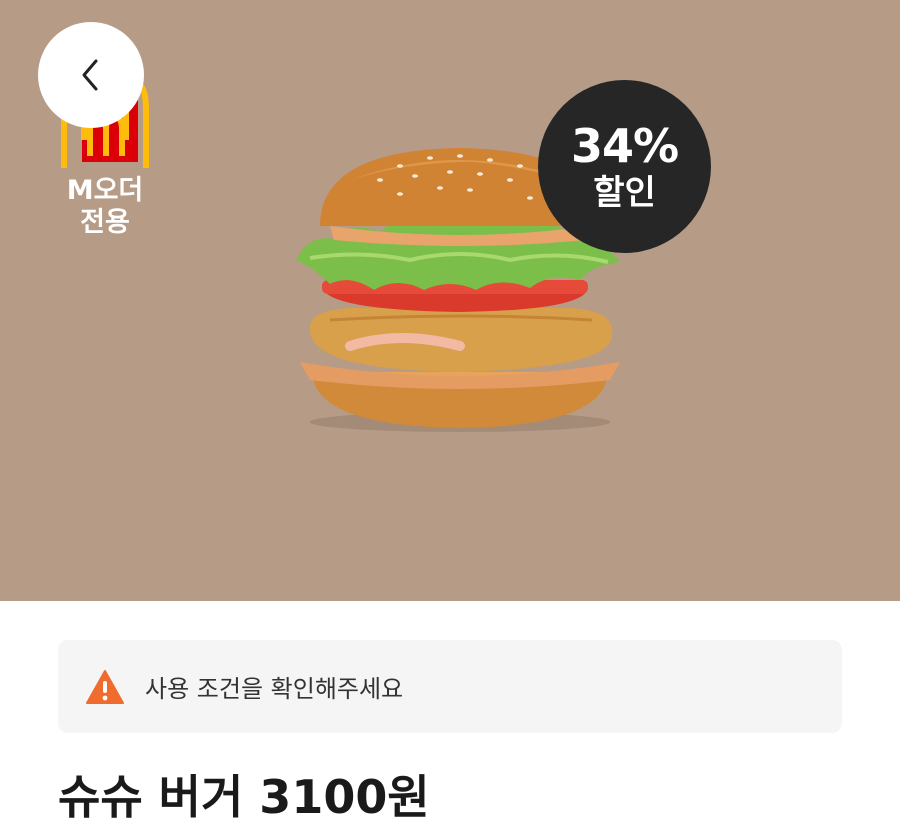 This screenshot has width=900, height=833. I want to click on product-title: 슈슈 버거 3100원, so click(244, 797).